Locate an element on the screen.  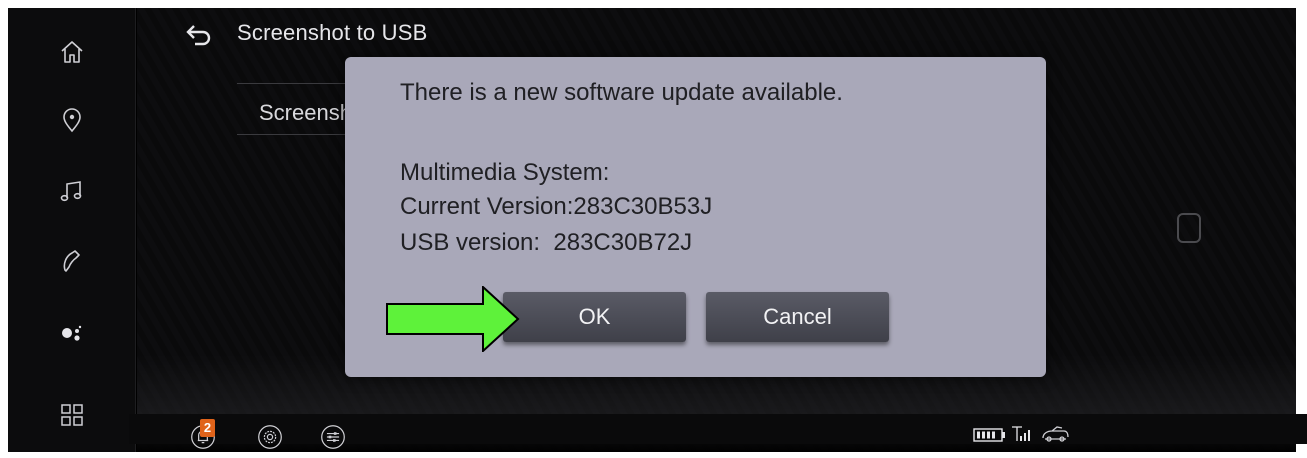
settings-gear-icon is located at coordinates (270, 437).